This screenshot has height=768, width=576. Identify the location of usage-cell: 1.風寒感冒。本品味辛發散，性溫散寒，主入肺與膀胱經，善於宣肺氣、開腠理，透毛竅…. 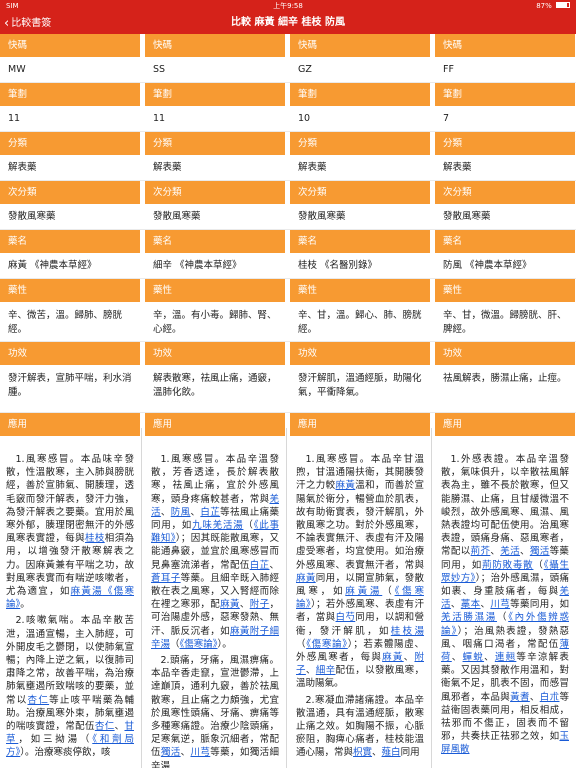
(70, 602).